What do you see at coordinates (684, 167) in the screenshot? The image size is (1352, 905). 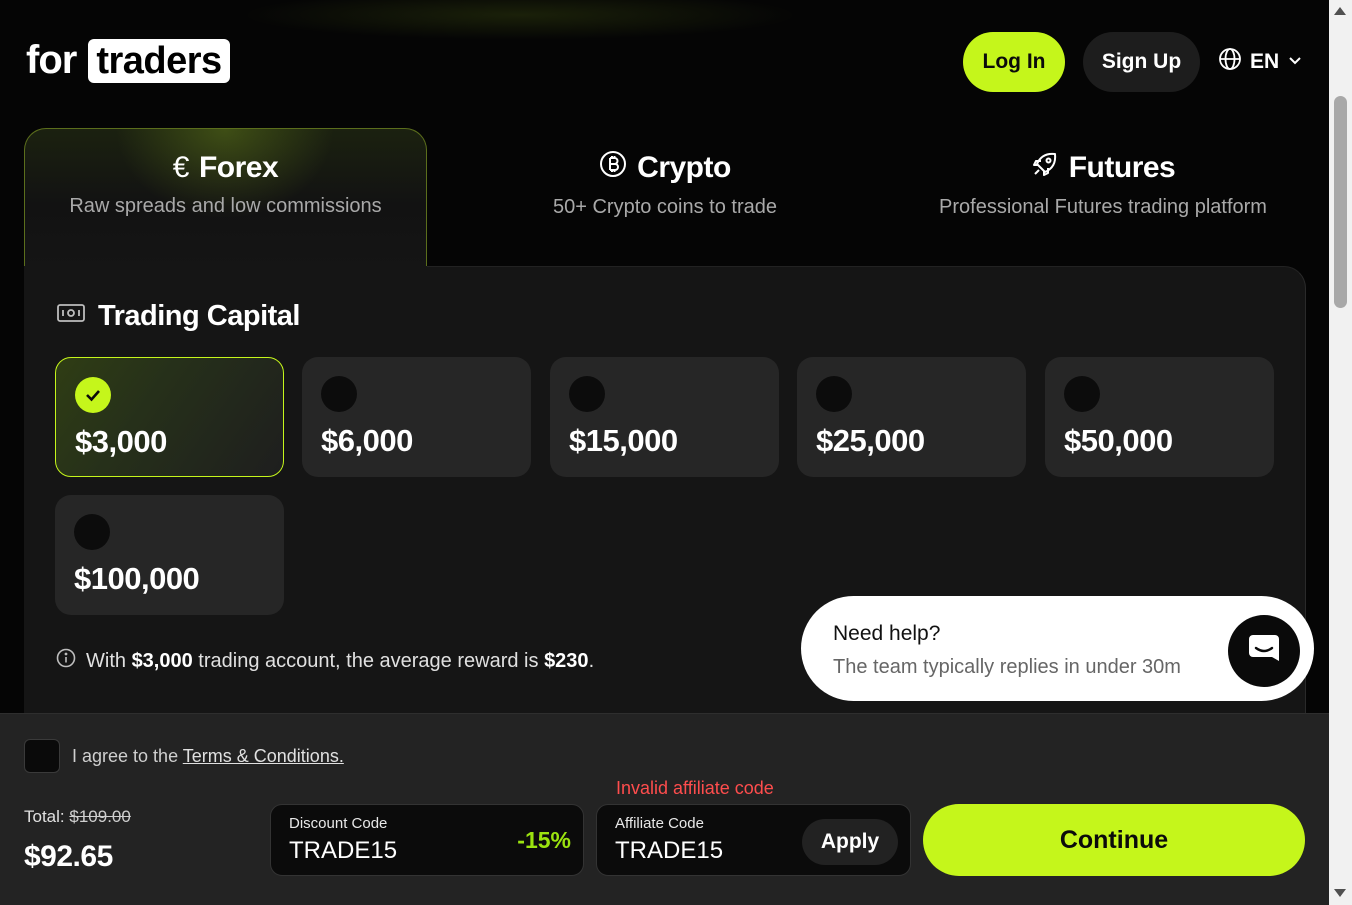 I see `tab-crypto-title: Crypto` at bounding box center [684, 167].